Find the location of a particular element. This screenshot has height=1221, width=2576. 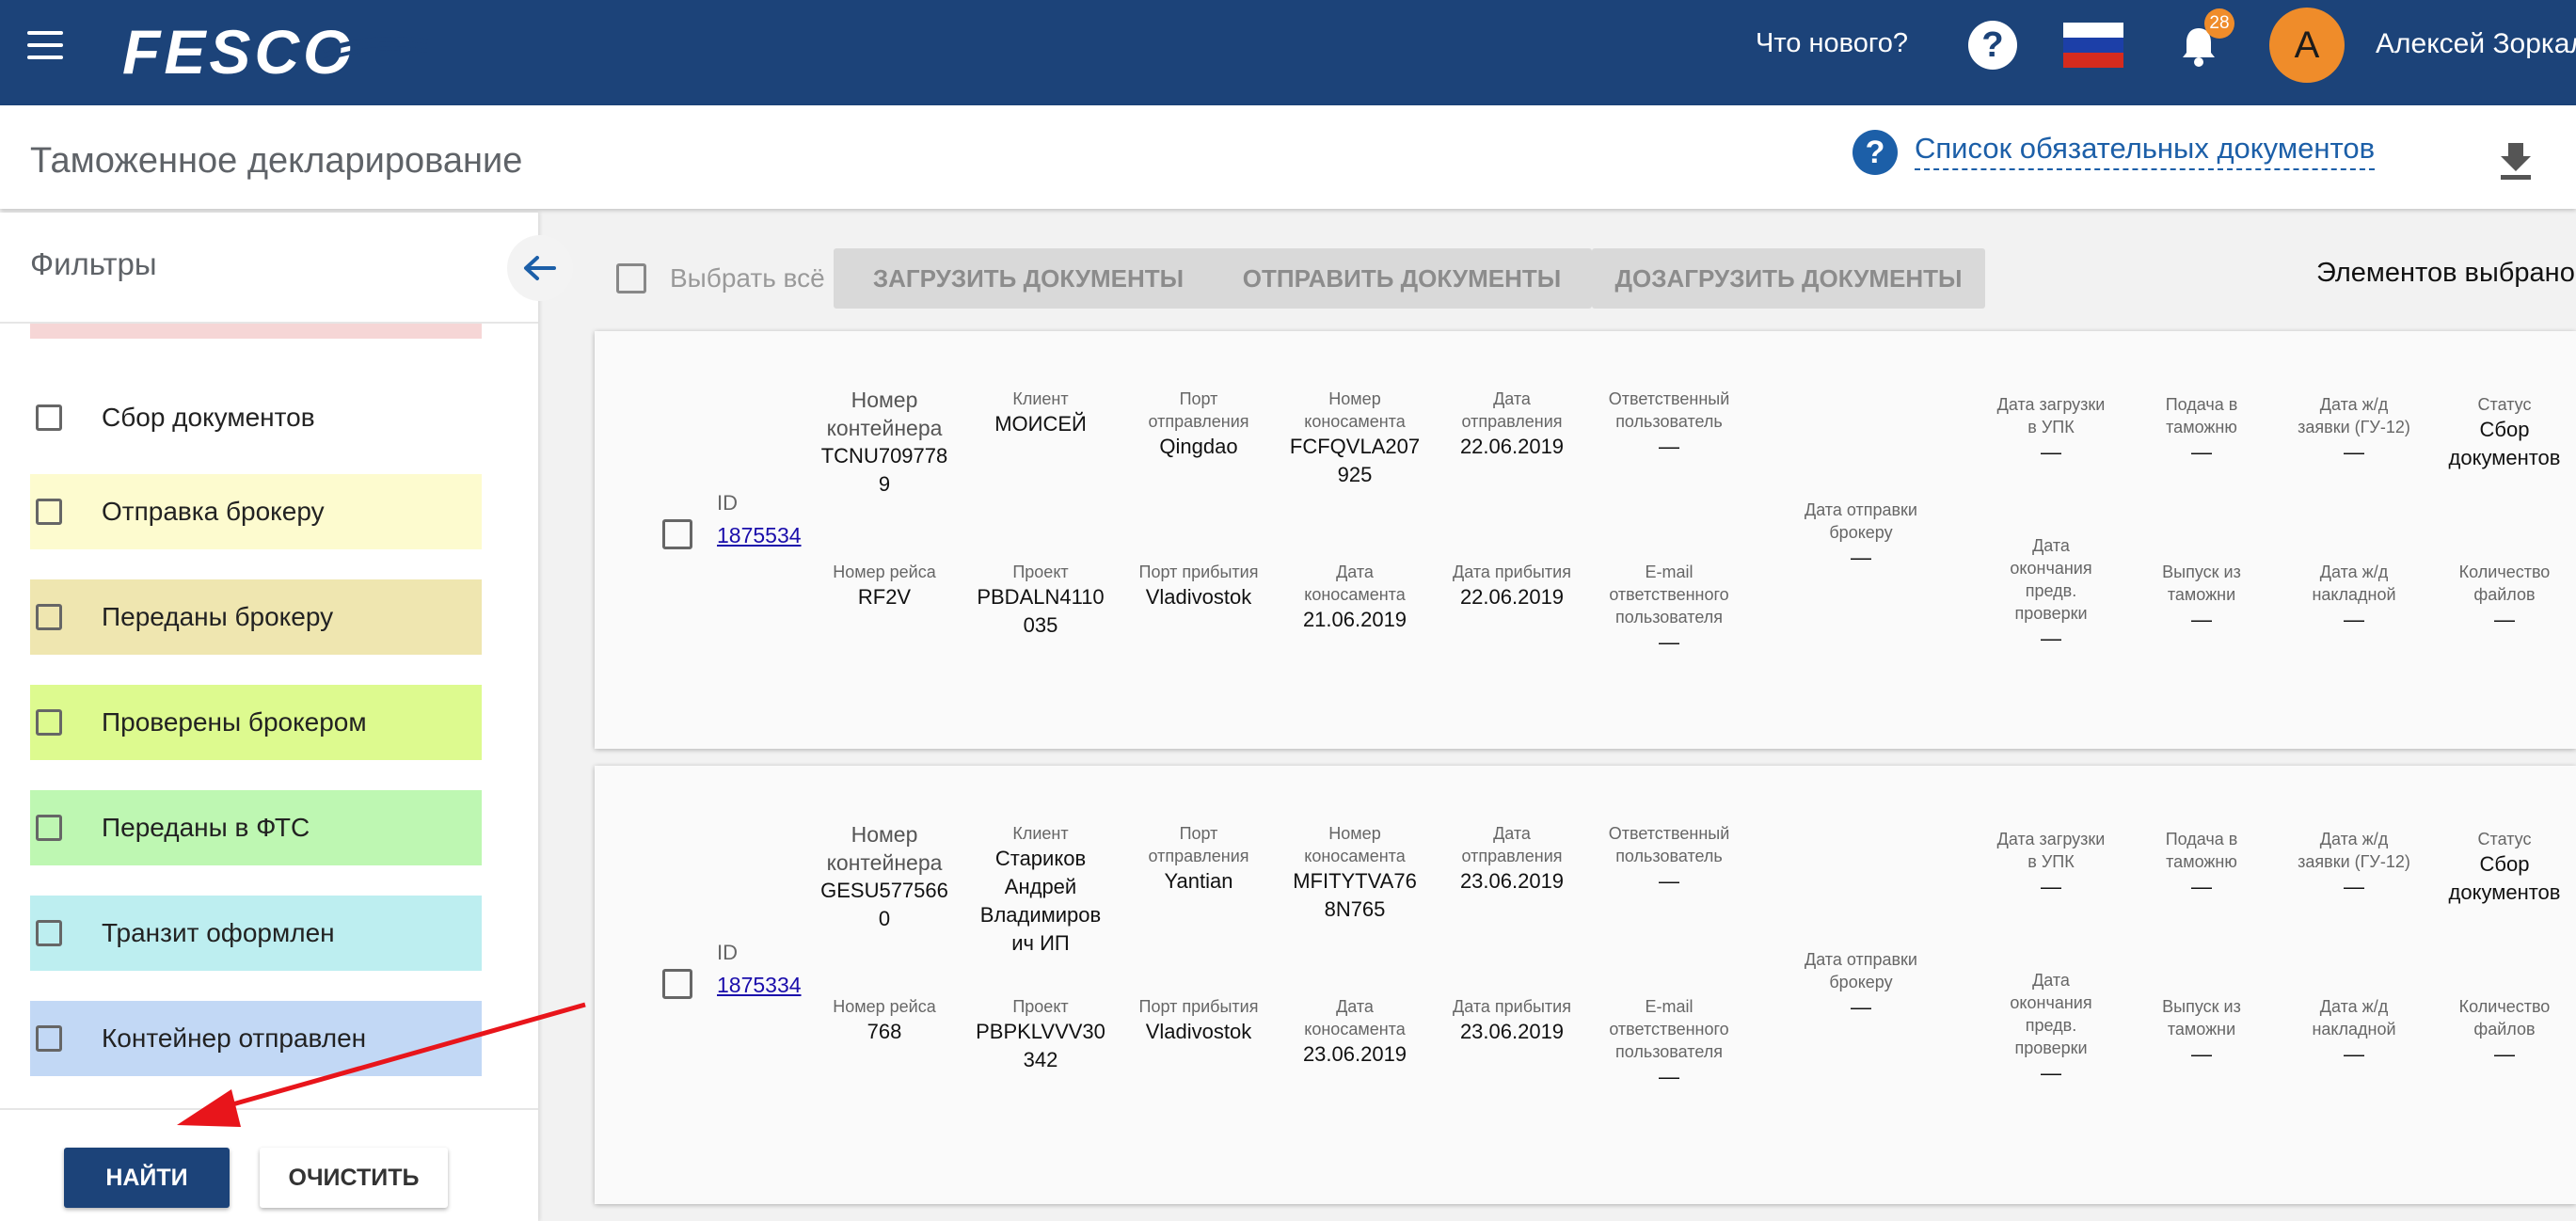

field-port-arrival: Порт прибытия Vladivostok is located at coordinates (1198, 586).